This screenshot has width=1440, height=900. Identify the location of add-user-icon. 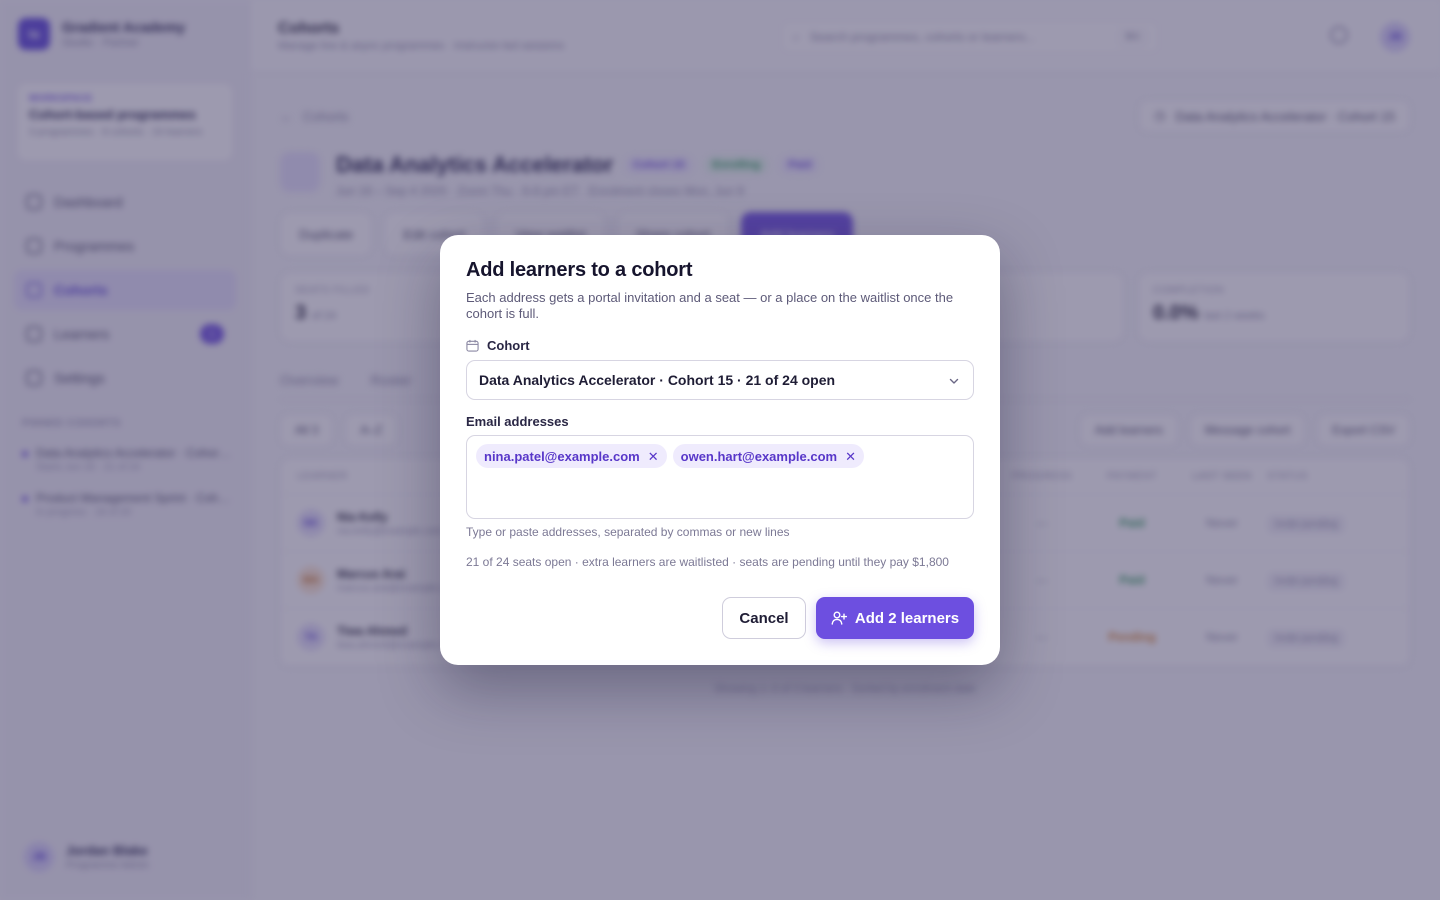
(839, 618).